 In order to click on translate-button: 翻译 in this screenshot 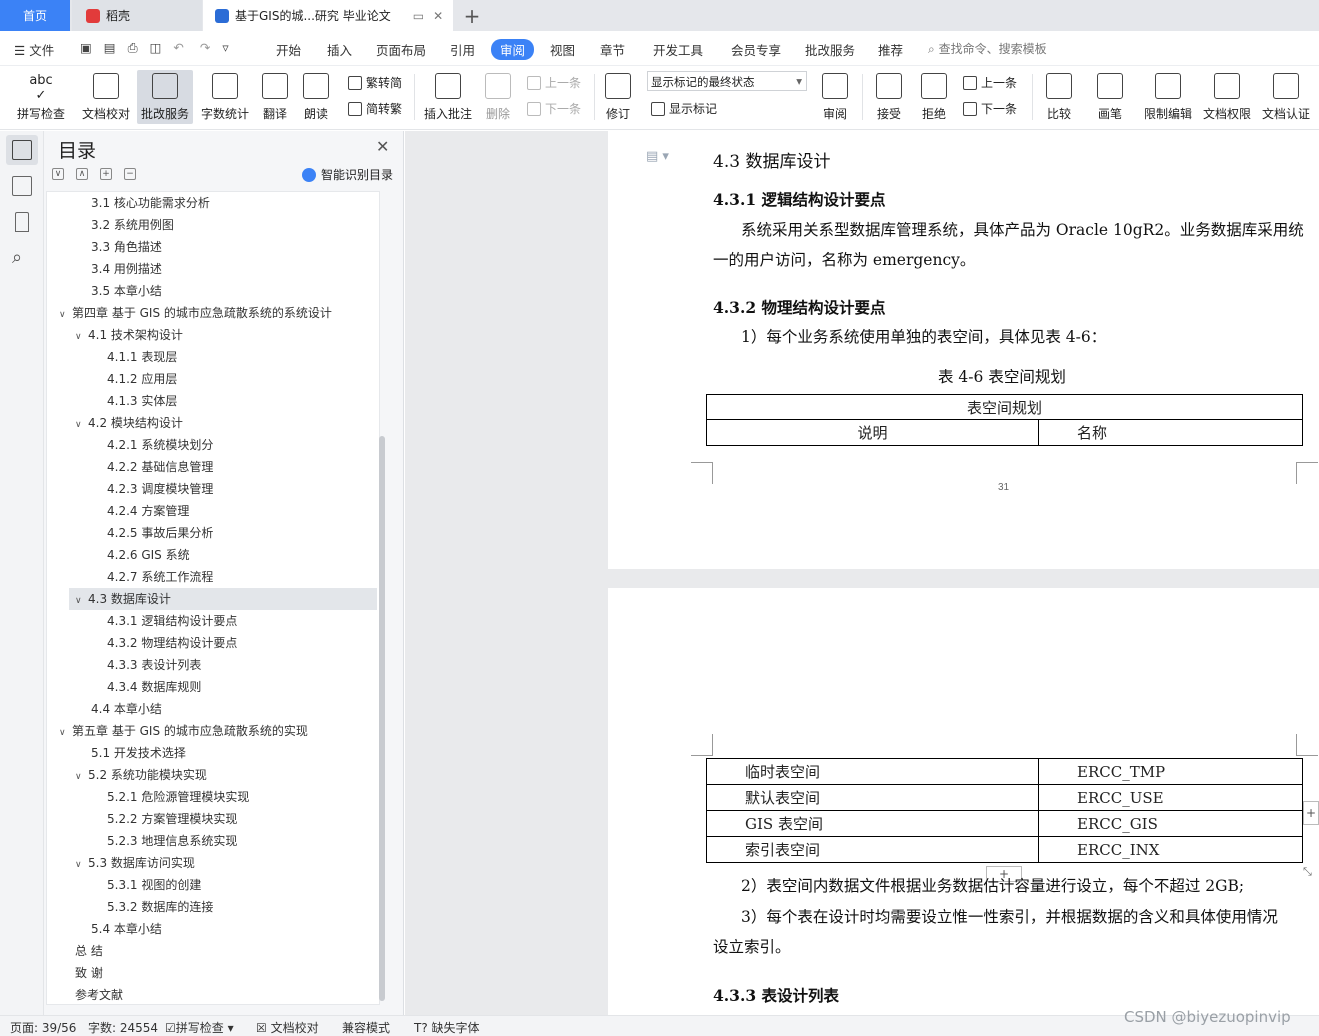, I will do `click(275, 97)`.